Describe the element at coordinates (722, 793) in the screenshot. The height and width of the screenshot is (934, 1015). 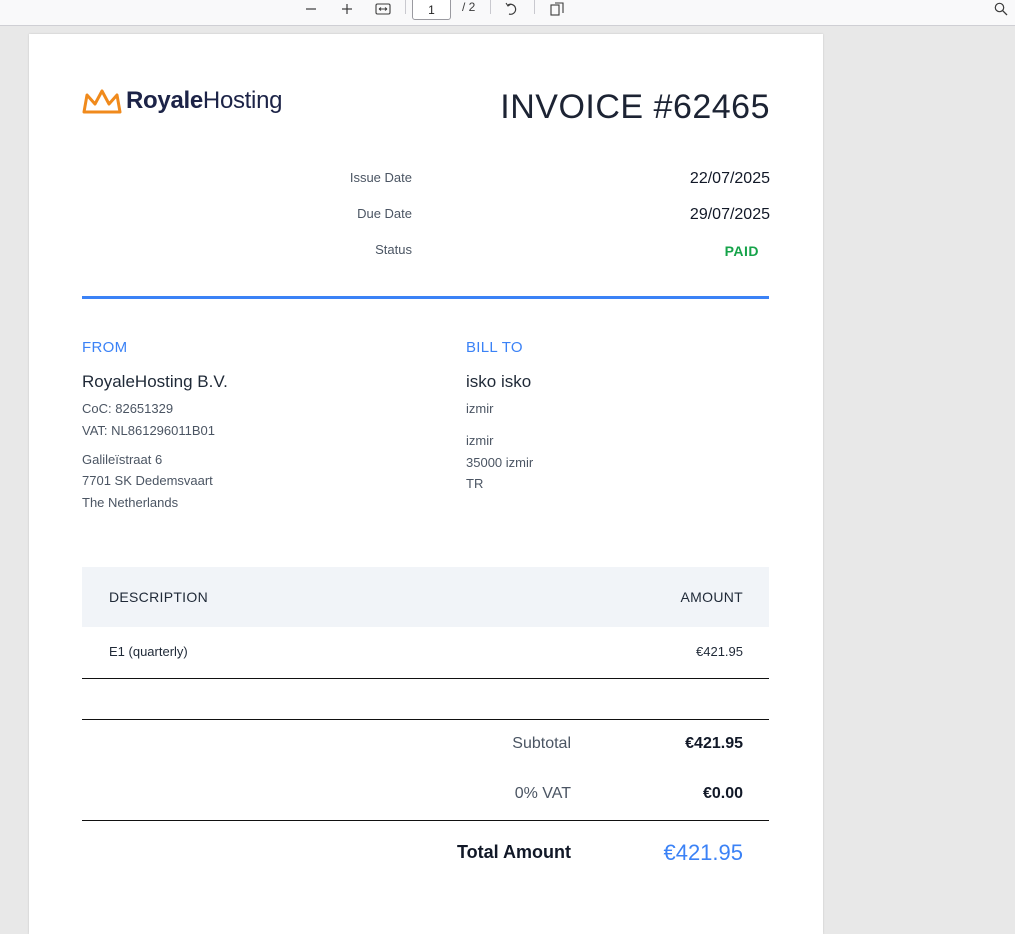
I see `vat-value: €0.00` at that location.